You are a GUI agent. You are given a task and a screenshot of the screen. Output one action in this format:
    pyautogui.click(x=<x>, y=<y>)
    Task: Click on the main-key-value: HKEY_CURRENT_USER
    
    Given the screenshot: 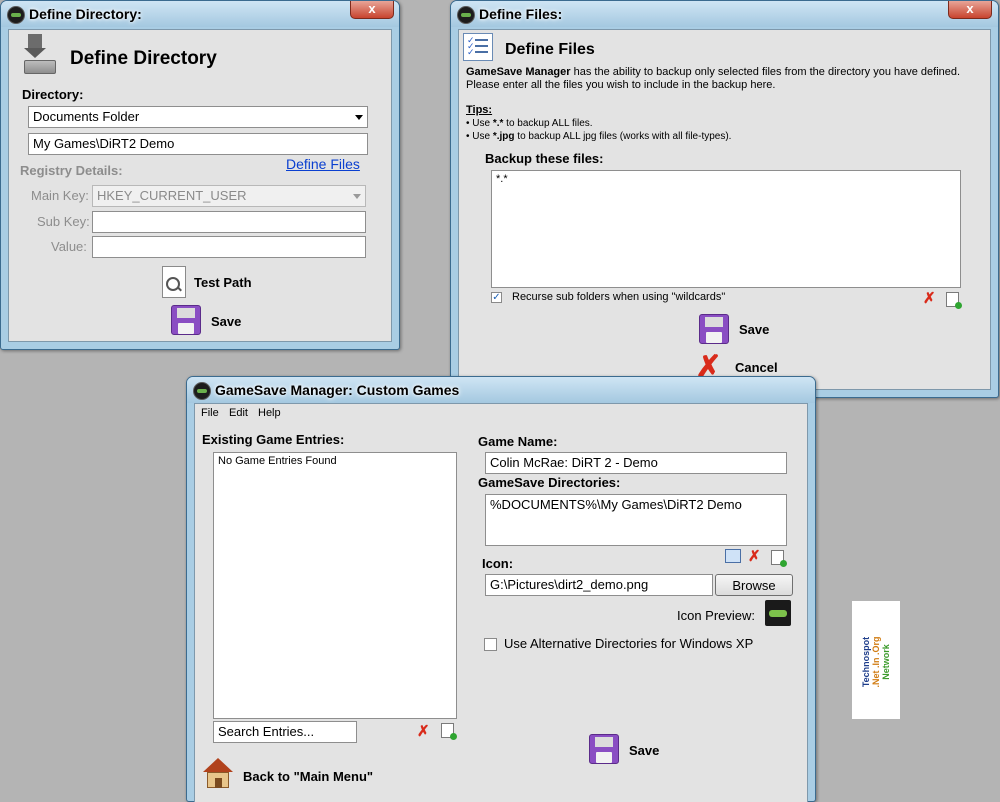 What is the action you would take?
    pyautogui.click(x=172, y=195)
    